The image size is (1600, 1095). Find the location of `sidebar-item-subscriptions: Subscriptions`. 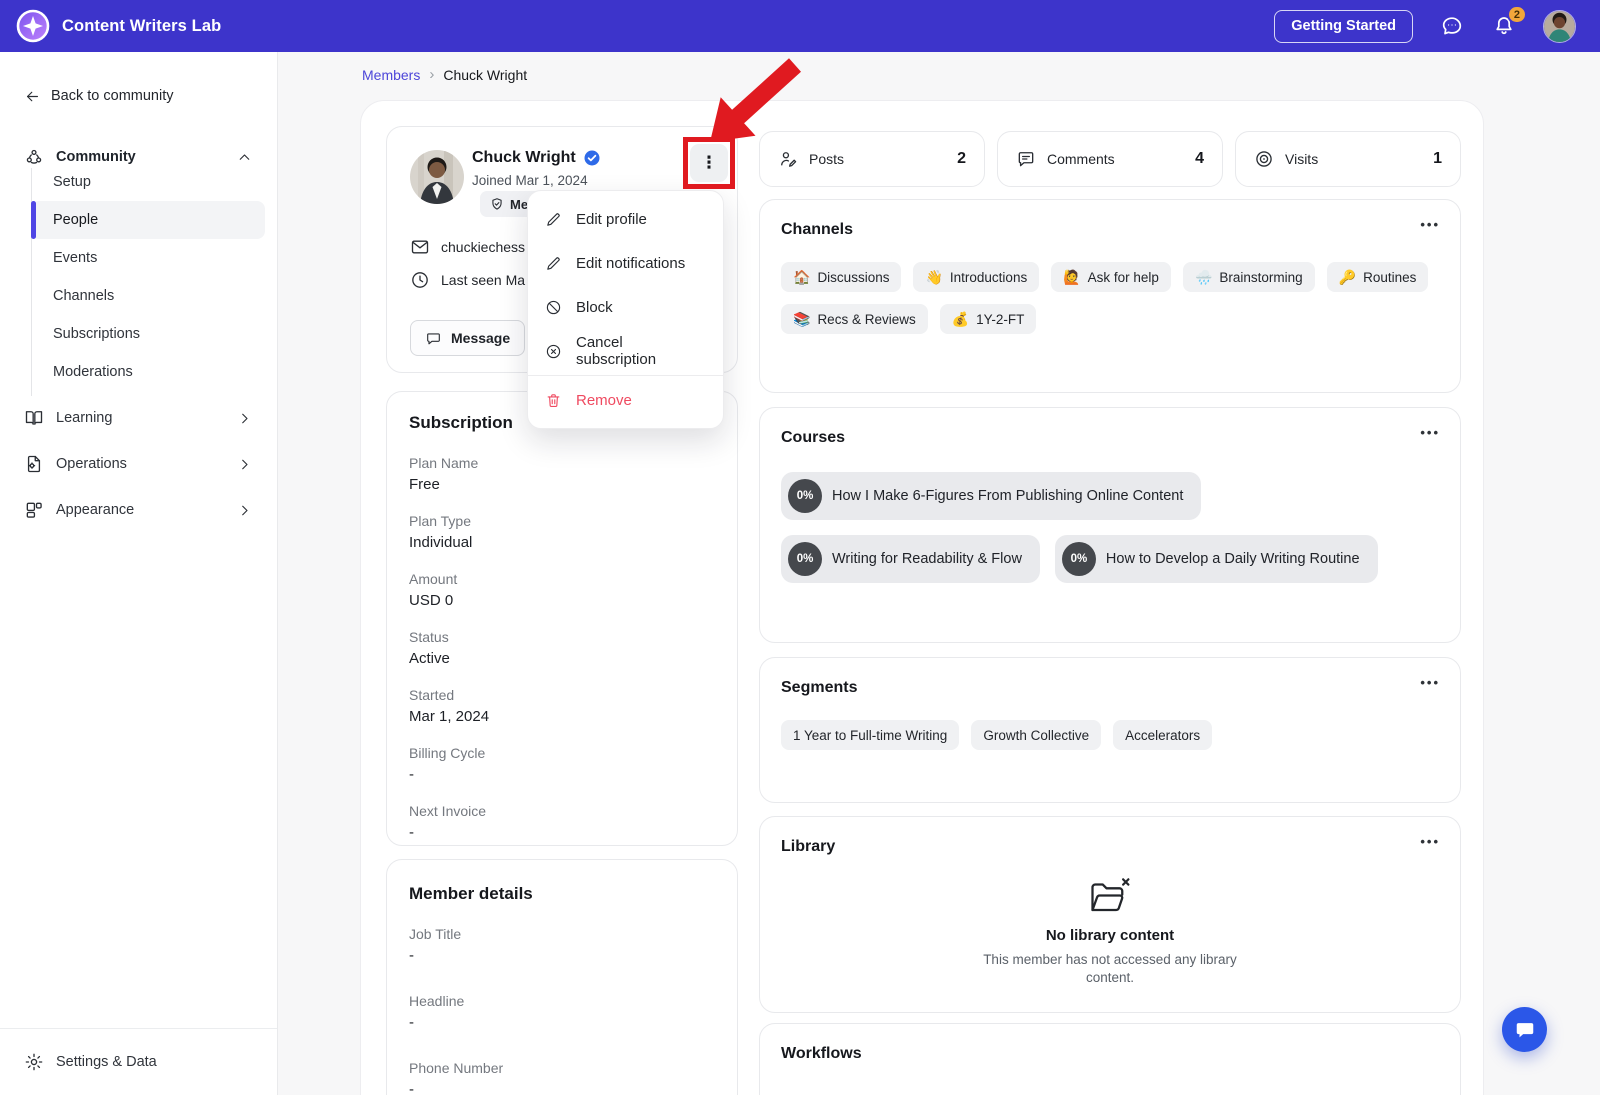

sidebar-item-subscriptions: Subscriptions is located at coordinates (148, 334).